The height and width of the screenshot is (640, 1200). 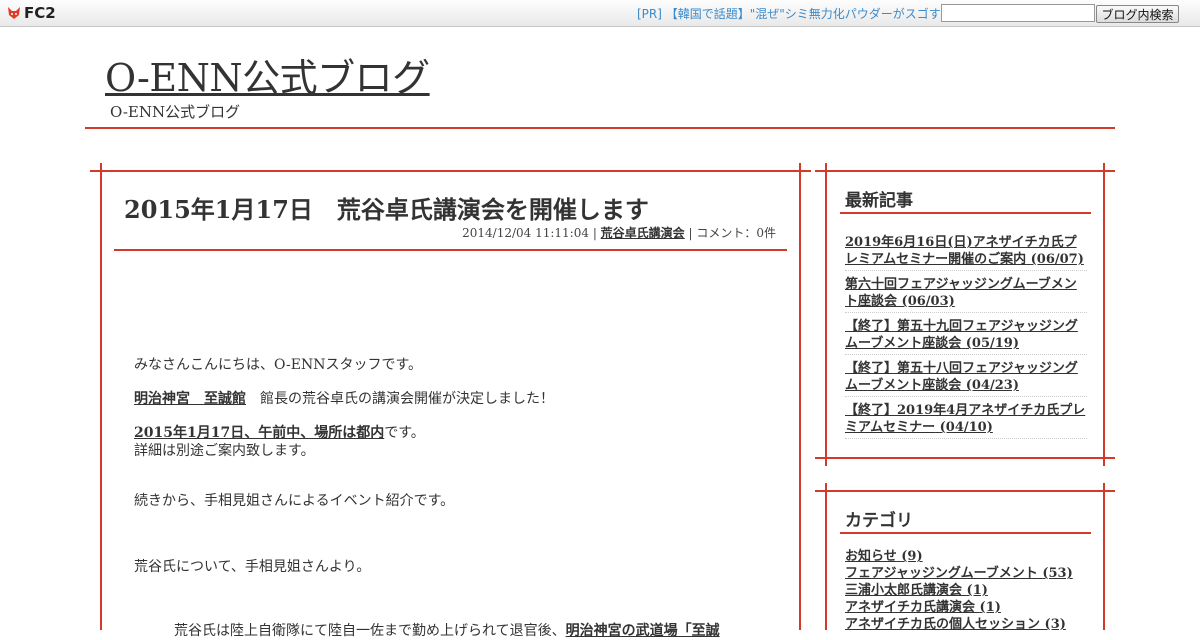 What do you see at coordinates (400, 399) in the screenshot?
I see `announcement-text: 館長の荒谷卓氏の講演会開催が決定しました！` at bounding box center [400, 399].